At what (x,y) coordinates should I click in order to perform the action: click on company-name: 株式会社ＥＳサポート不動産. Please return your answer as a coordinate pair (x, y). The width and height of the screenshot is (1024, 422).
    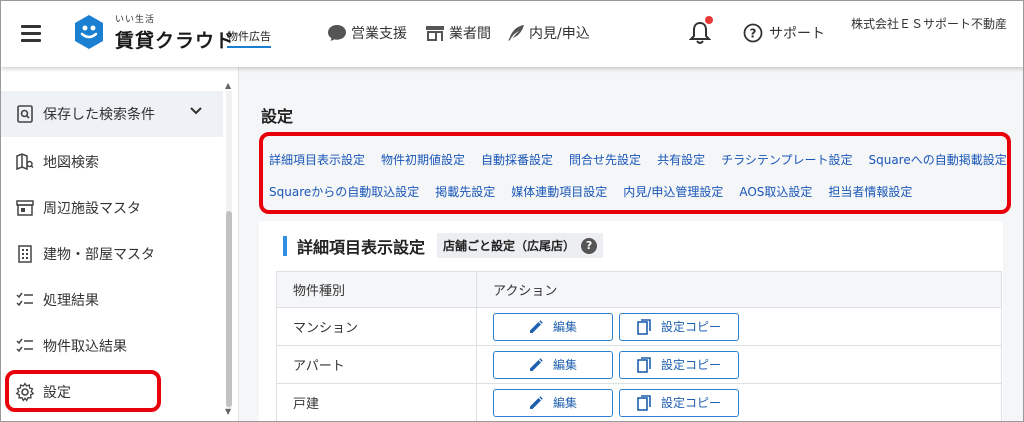
    Looking at the image, I should click on (929, 23).